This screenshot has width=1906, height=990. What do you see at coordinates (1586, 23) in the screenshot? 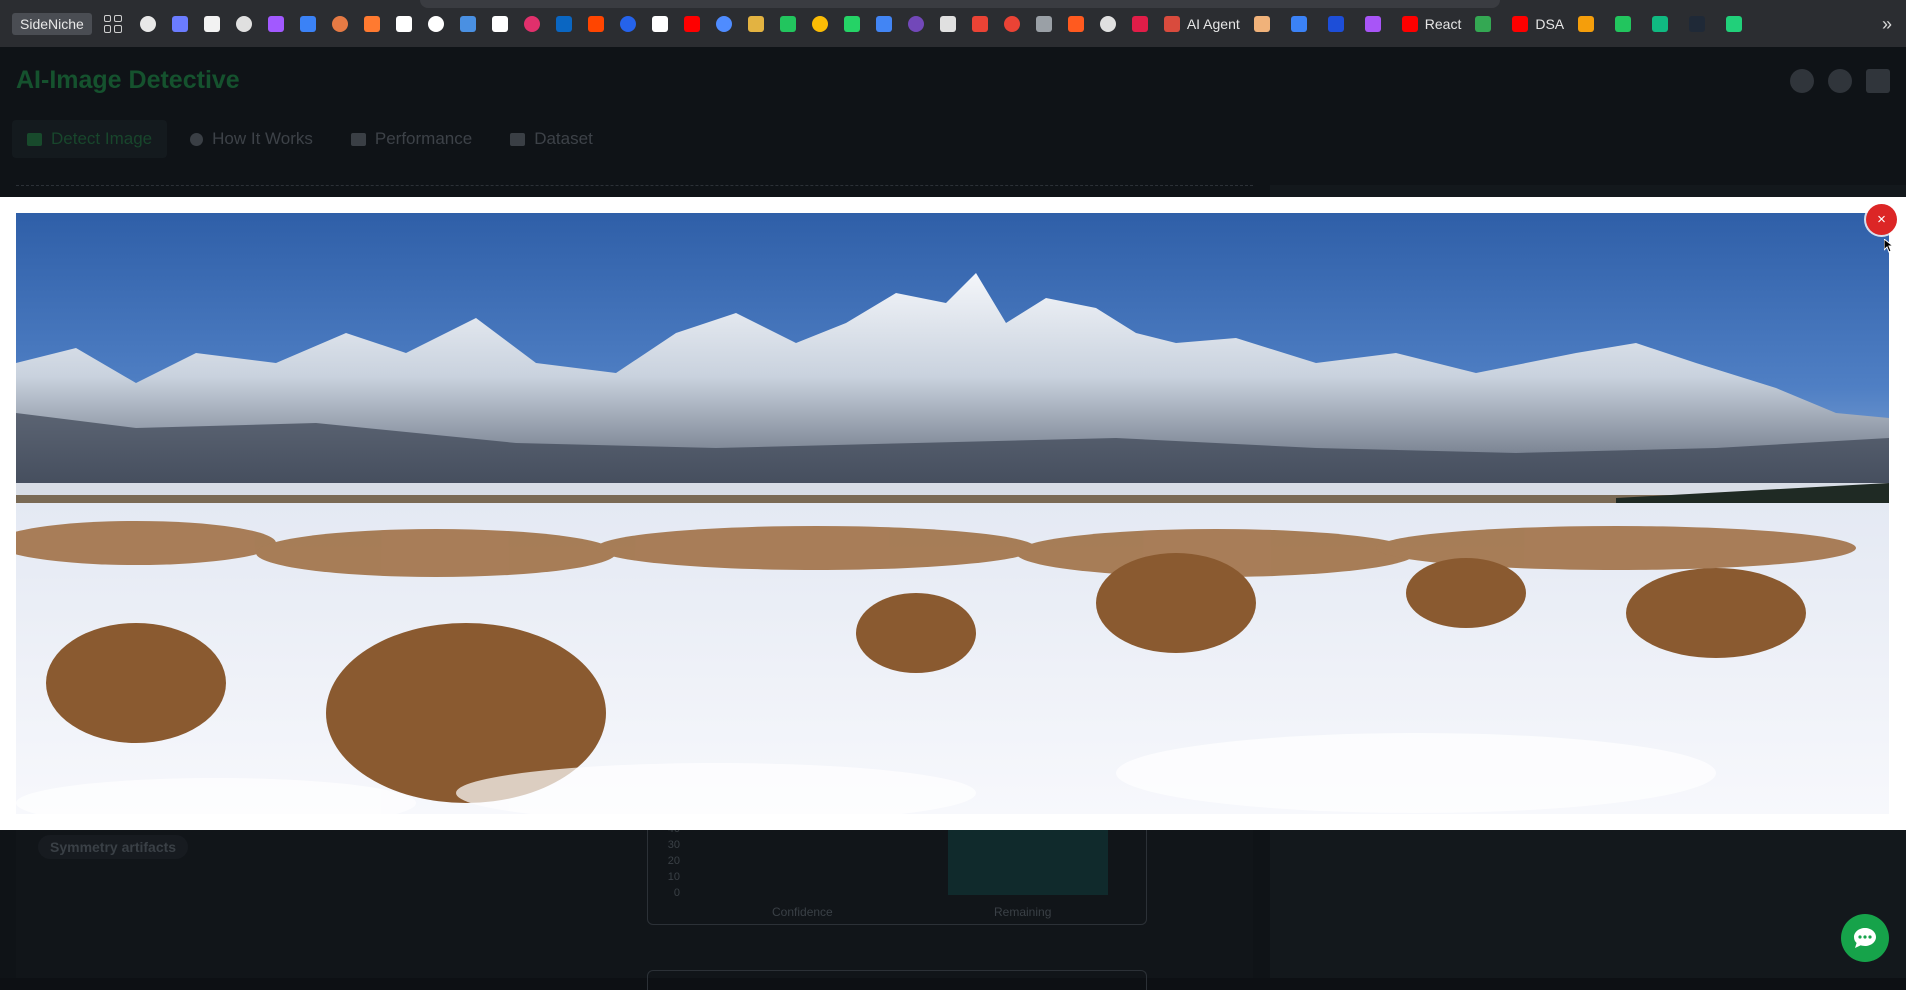
I see `colorful-grid-icon` at bounding box center [1586, 23].